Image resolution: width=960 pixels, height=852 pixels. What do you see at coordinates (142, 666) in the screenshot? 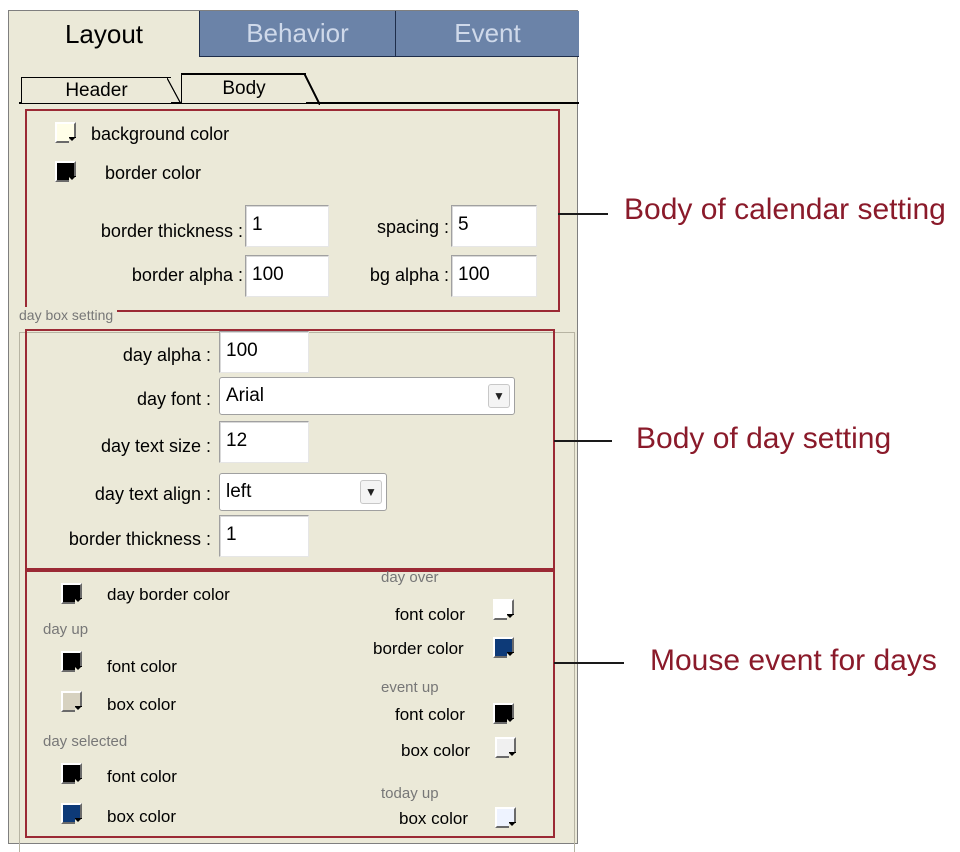
I see `day-up-font-color-label: font color` at bounding box center [142, 666].